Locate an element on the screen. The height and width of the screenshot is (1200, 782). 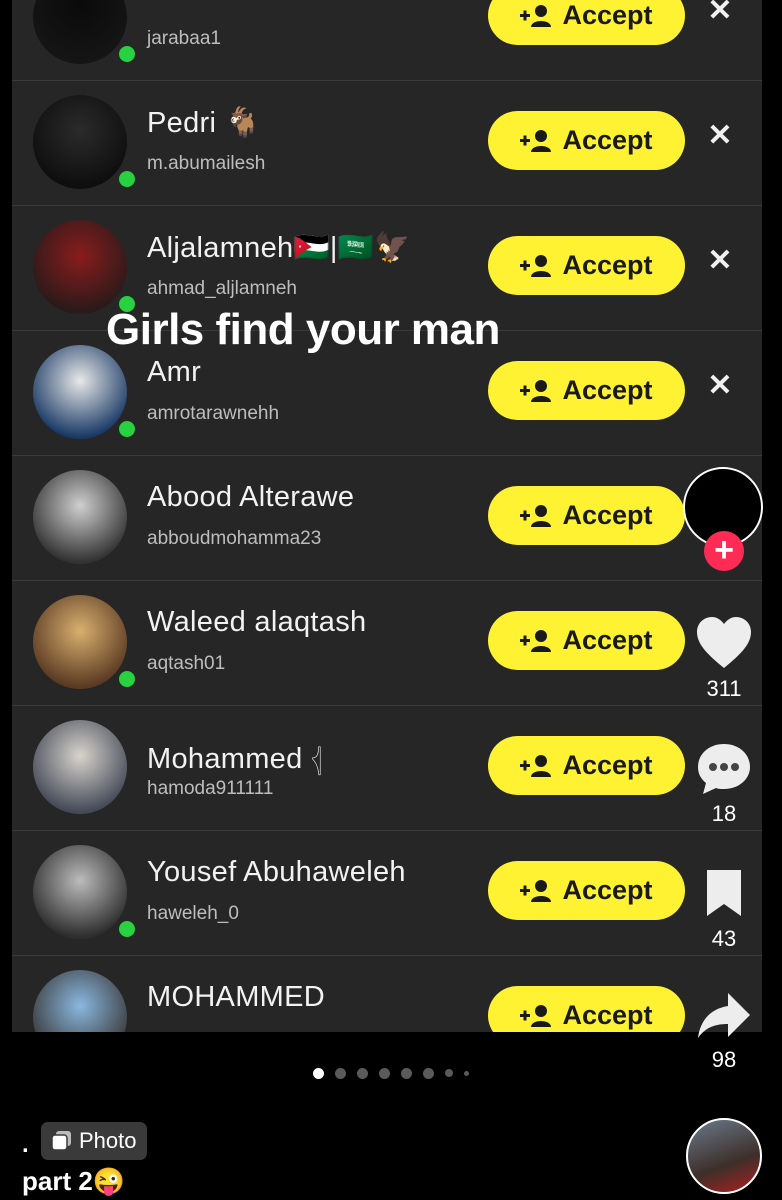
username: ahmad_aljlamneh is located at coordinates (222, 288).